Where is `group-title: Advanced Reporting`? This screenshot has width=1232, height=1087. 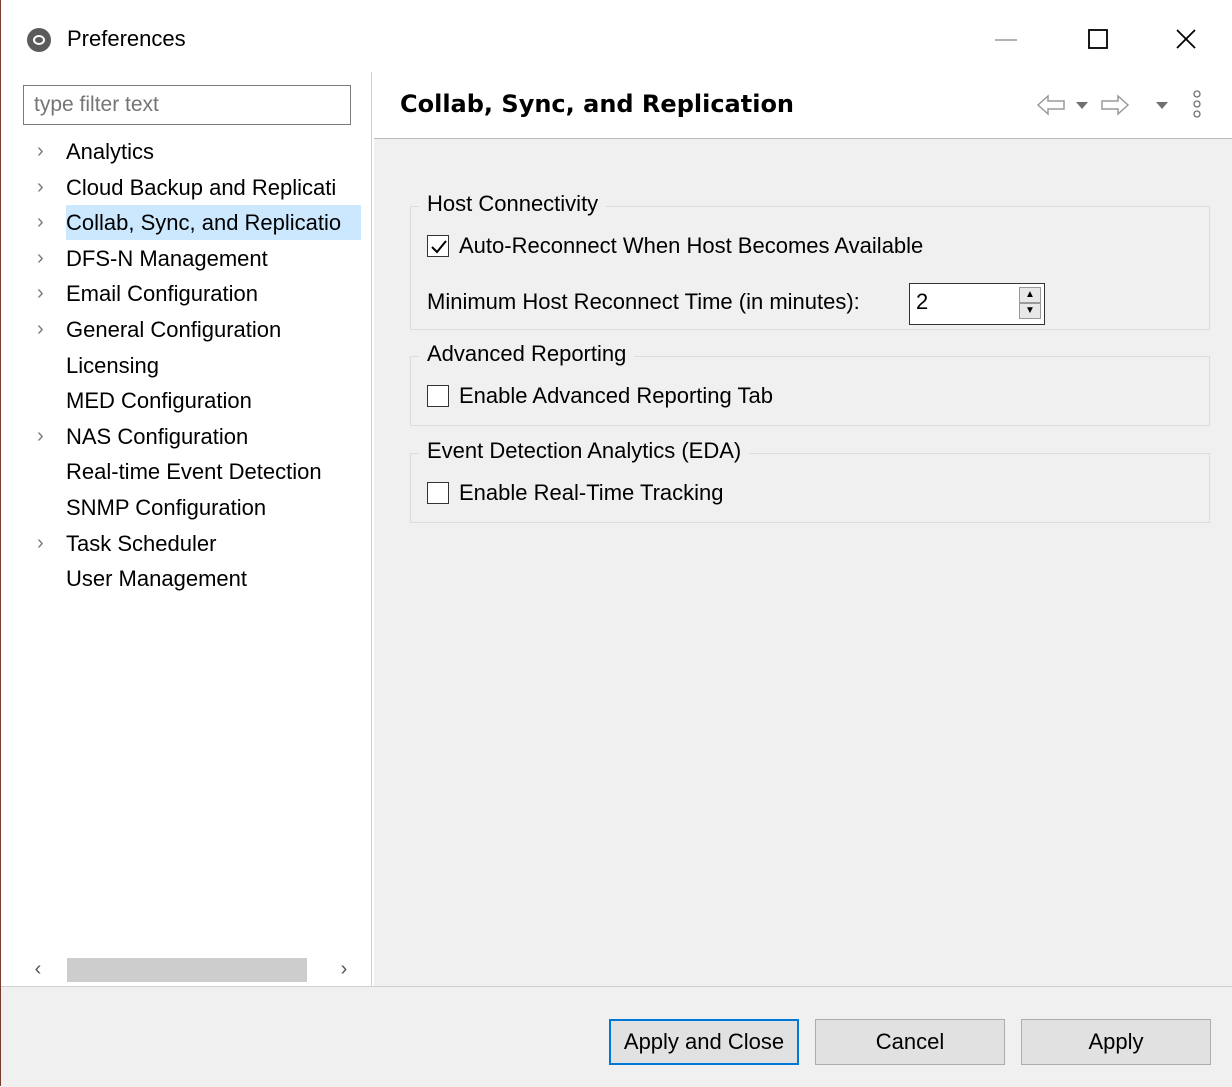
group-title: Advanced Reporting is located at coordinates (527, 354).